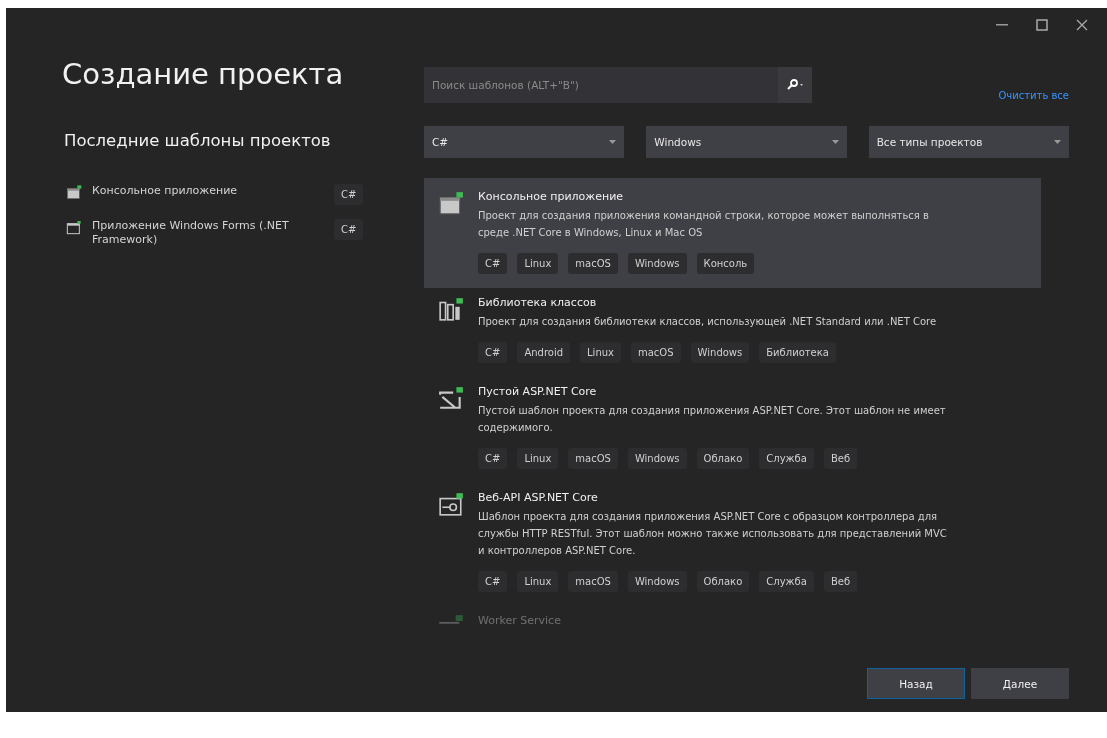  I want to click on recent-template-item: Приложение Windows Forms (.NET Framework), so click(208, 233).